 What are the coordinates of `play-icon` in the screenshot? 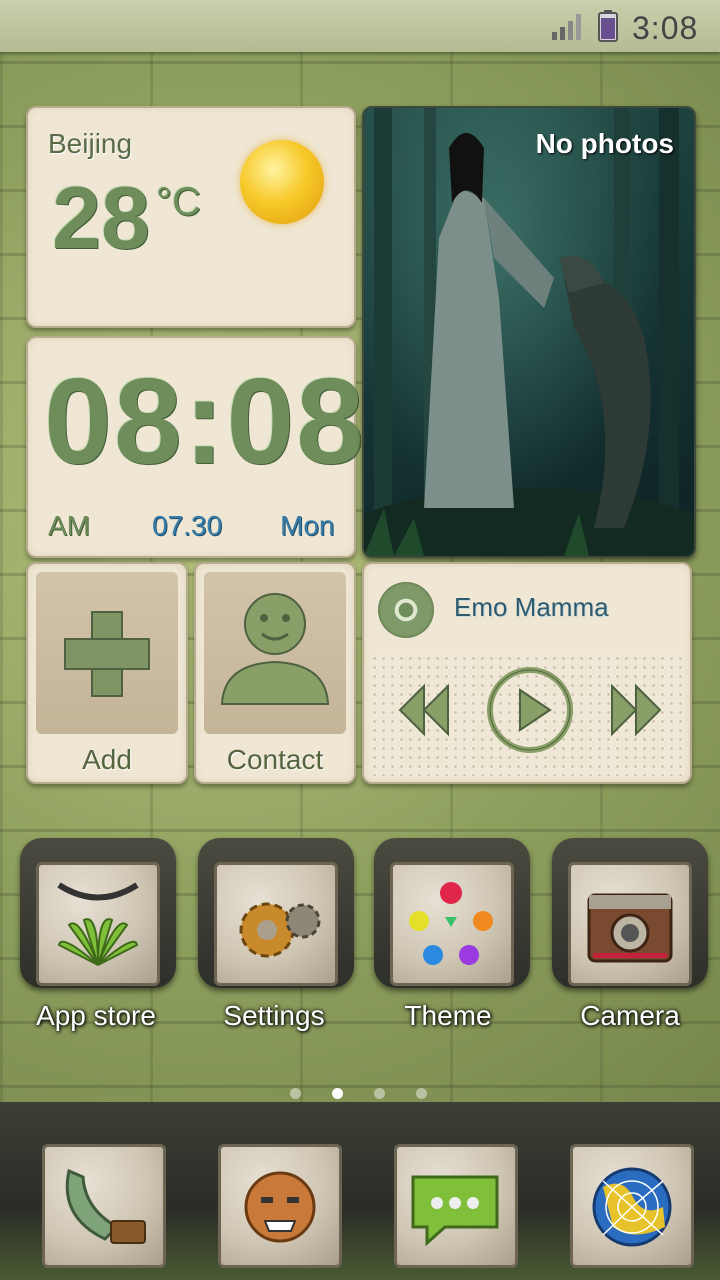 It's located at (530, 710).